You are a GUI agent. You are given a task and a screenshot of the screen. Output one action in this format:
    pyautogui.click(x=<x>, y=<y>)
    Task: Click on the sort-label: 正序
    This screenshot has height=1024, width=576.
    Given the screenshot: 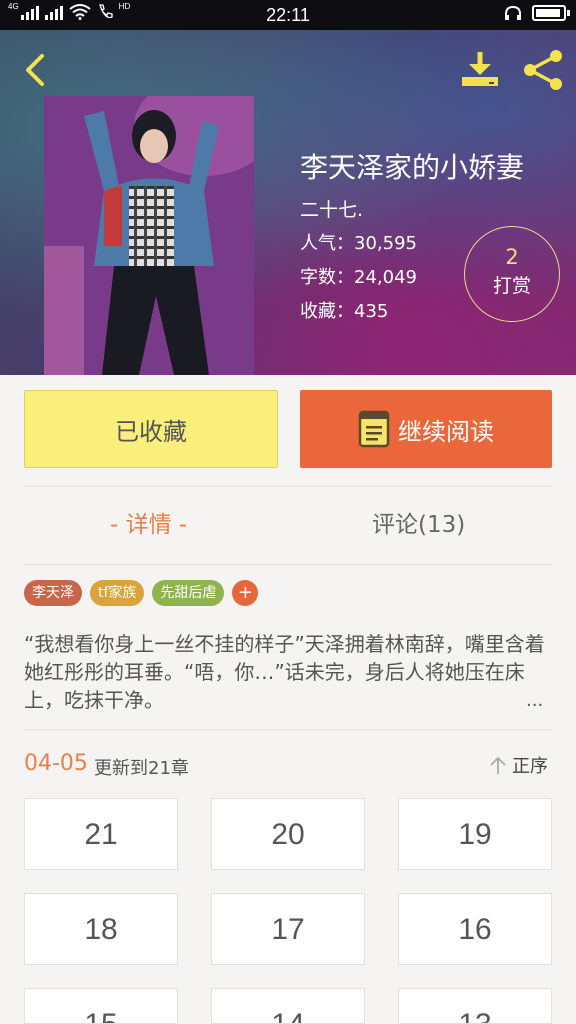 What is the action you would take?
    pyautogui.click(x=530, y=766)
    